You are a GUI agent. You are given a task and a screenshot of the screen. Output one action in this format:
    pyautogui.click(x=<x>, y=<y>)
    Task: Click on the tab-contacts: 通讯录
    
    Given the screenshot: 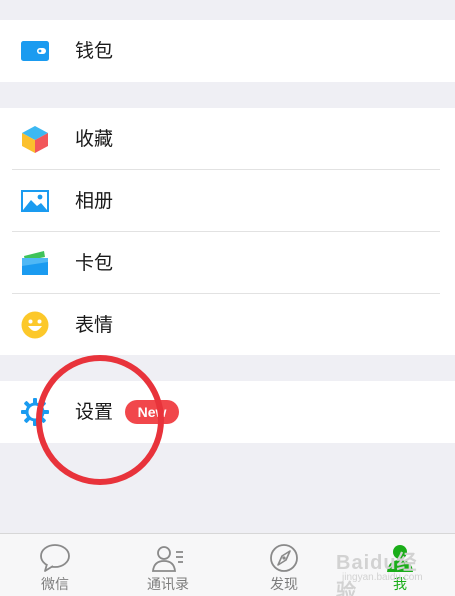 What is the action you would take?
    pyautogui.click(x=168, y=565)
    